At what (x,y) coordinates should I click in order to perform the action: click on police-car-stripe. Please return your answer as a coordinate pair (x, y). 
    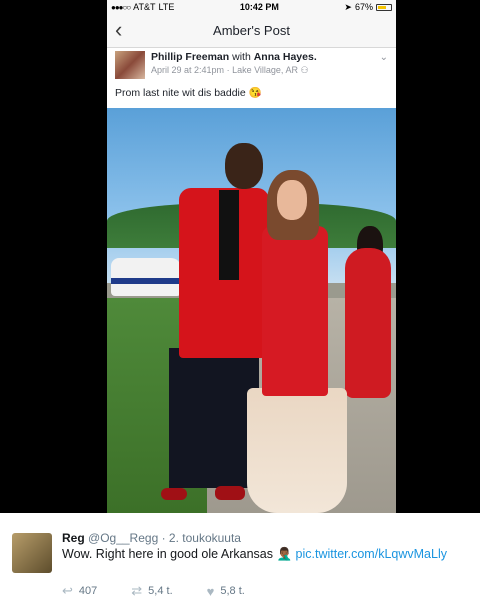
    Looking at the image, I should click on (146, 281).